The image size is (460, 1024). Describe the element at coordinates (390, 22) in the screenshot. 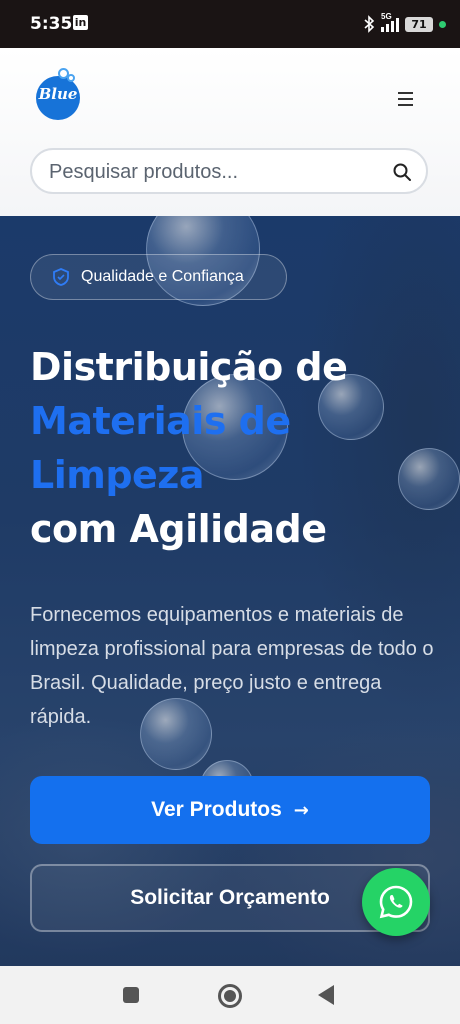

I see `signal-icon: 5G` at that location.